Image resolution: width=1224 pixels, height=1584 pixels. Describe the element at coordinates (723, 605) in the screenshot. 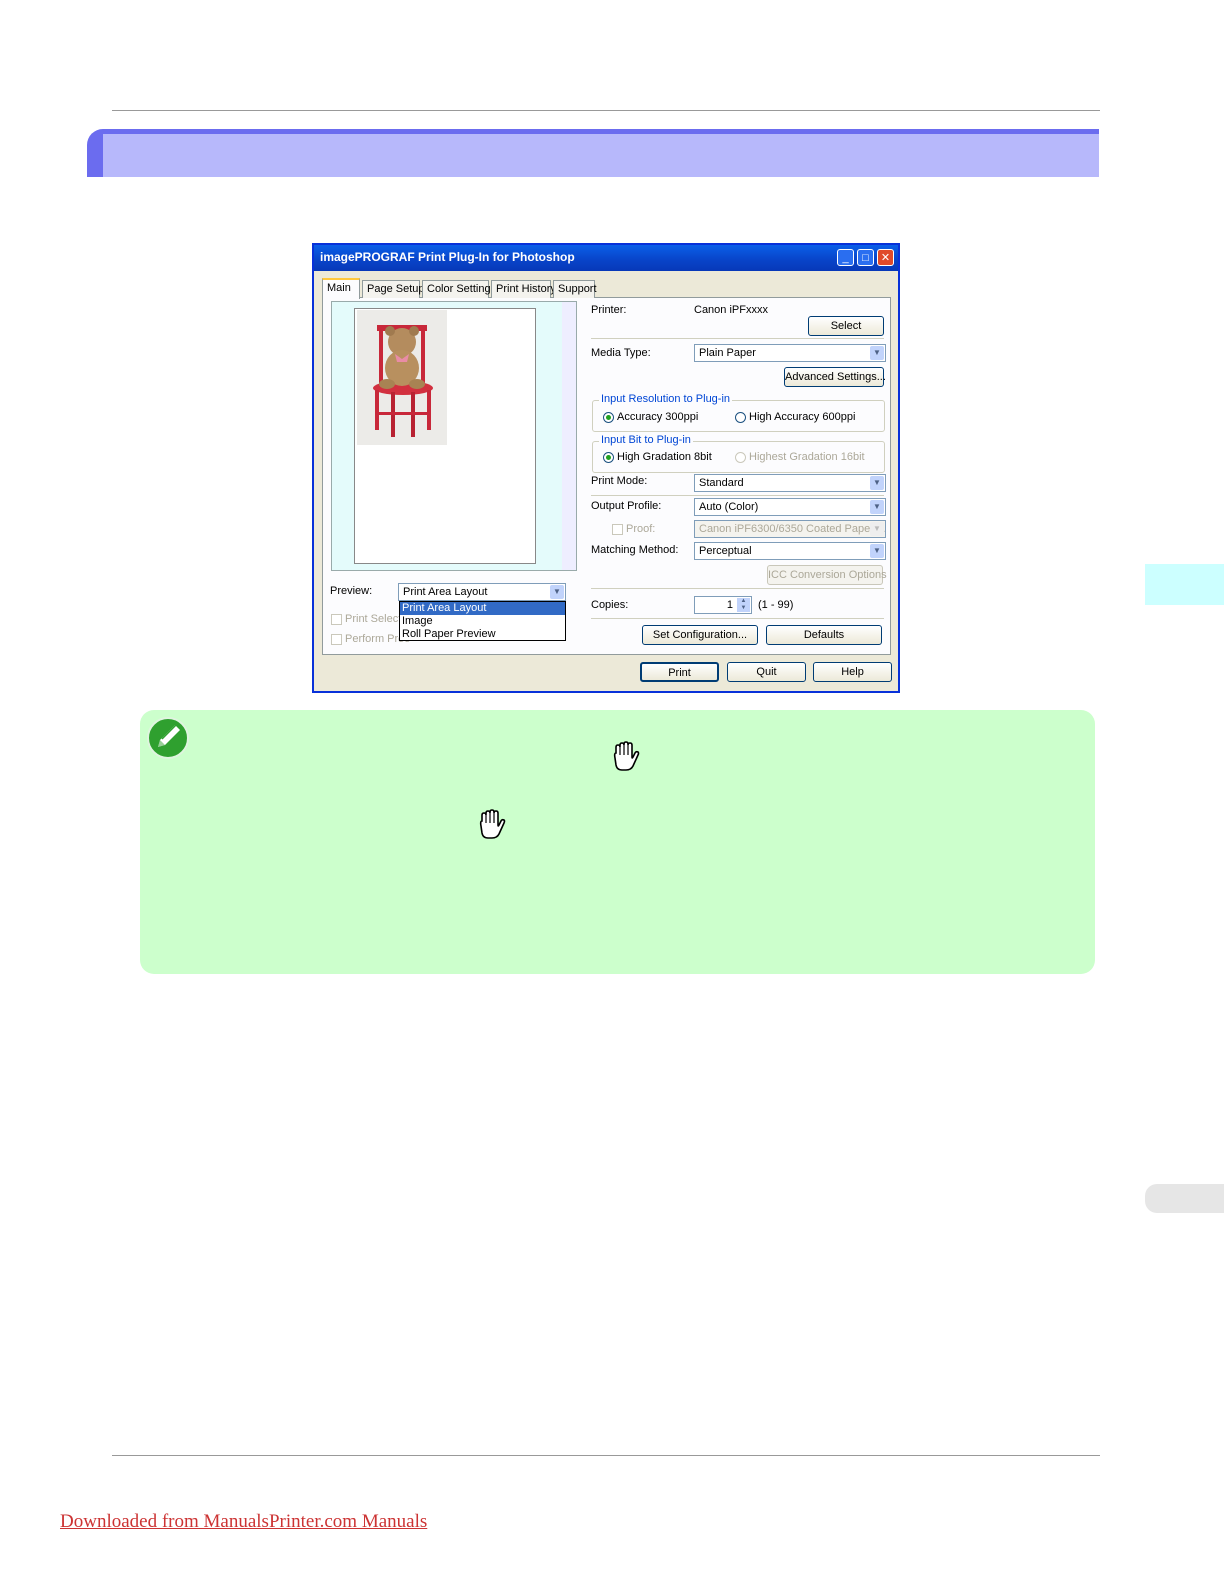

I see `copies-stepper: 1 ▲ ▼` at that location.